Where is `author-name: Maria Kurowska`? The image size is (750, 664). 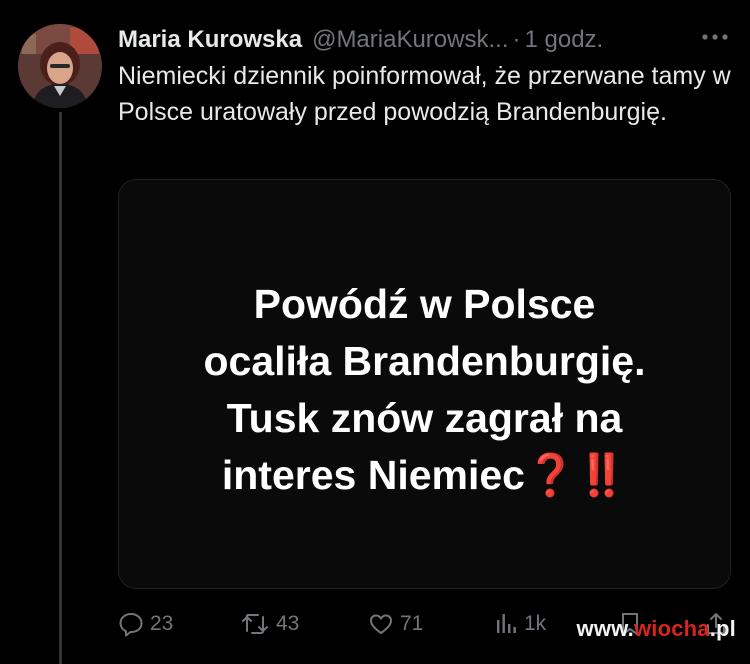
author-name: Maria Kurowska is located at coordinates (210, 40).